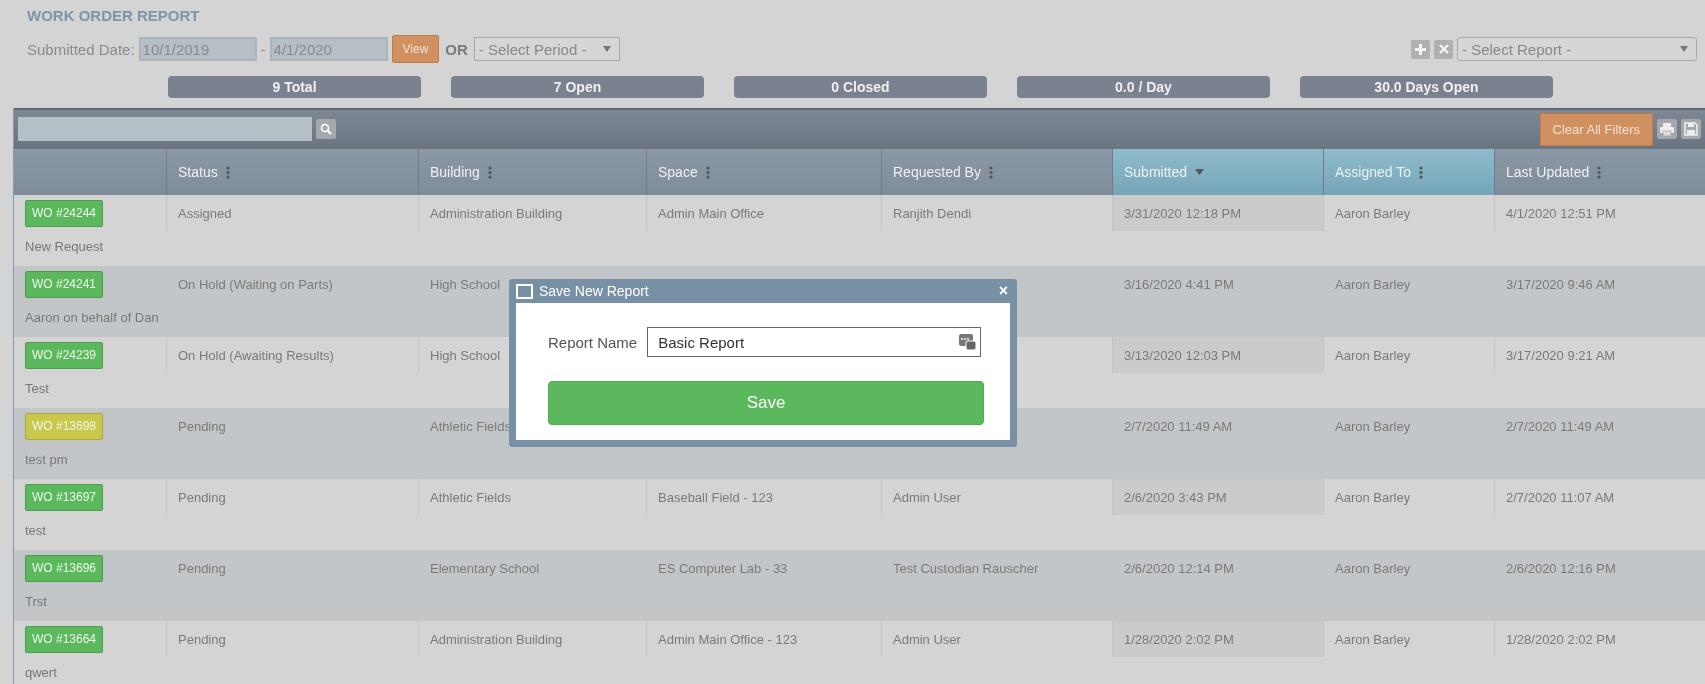 This screenshot has width=1705, height=684. Describe the element at coordinates (546, 49) in the screenshot. I see `period-select: - Select Period -` at that location.